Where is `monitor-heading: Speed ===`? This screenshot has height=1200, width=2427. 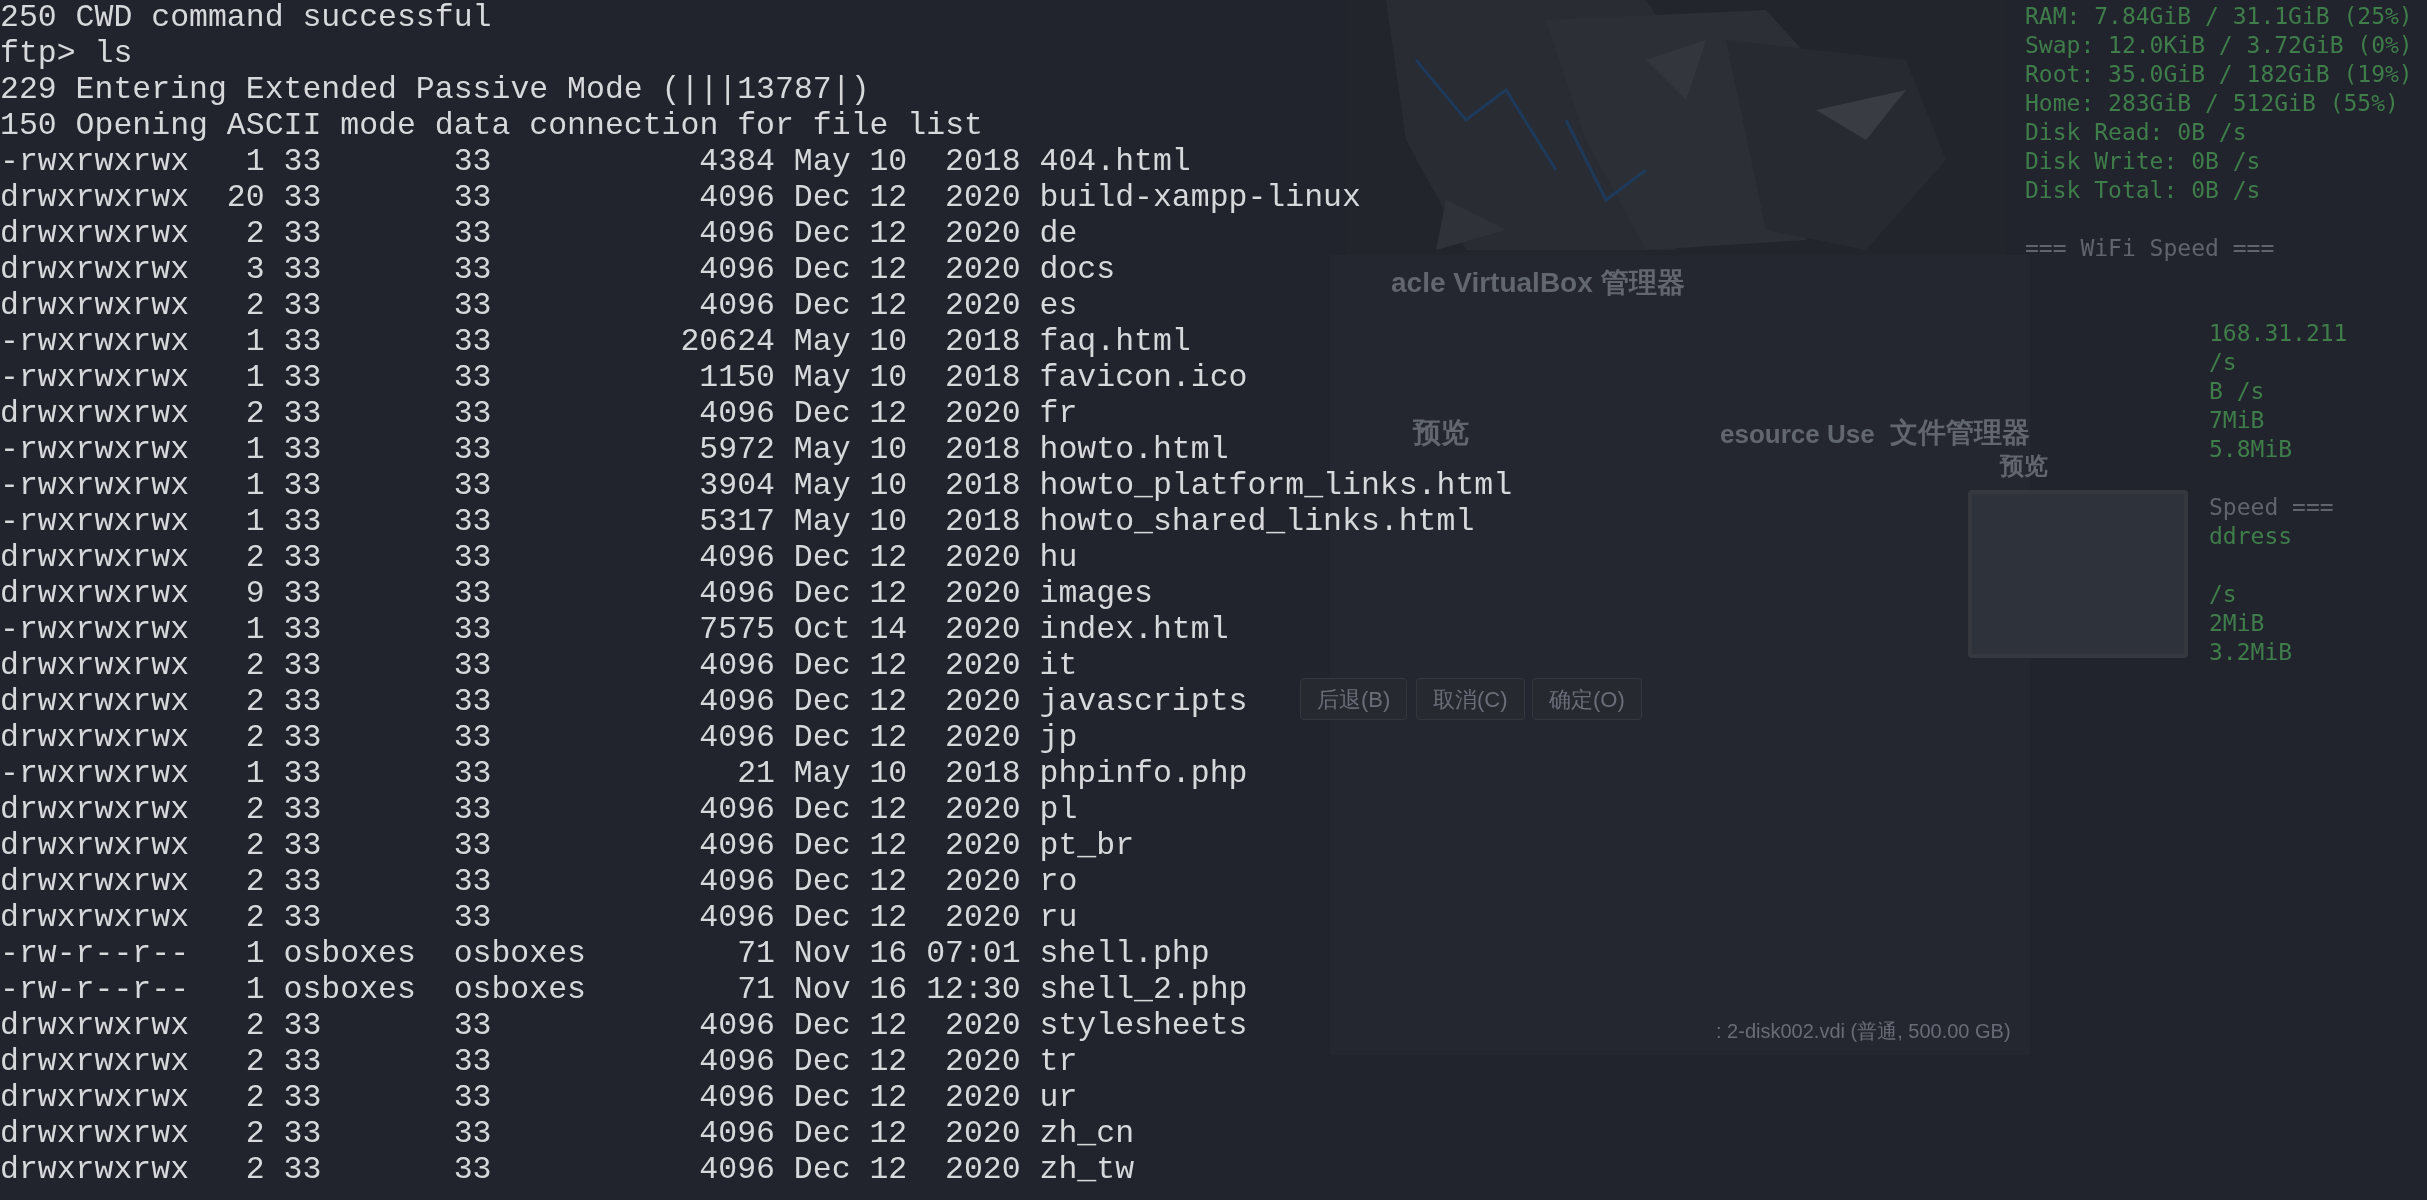
monitor-heading: Speed === is located at coordinates (2271, 507).